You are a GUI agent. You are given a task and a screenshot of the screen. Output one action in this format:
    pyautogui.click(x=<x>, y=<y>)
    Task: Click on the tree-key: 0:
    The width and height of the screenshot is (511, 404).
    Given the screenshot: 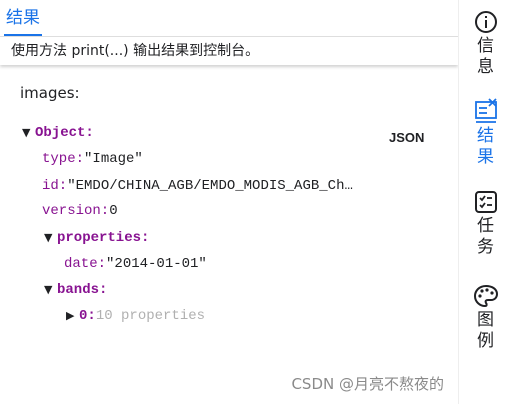 What is the action you would take?
    pyautogui.click(x=87, y=316)
    